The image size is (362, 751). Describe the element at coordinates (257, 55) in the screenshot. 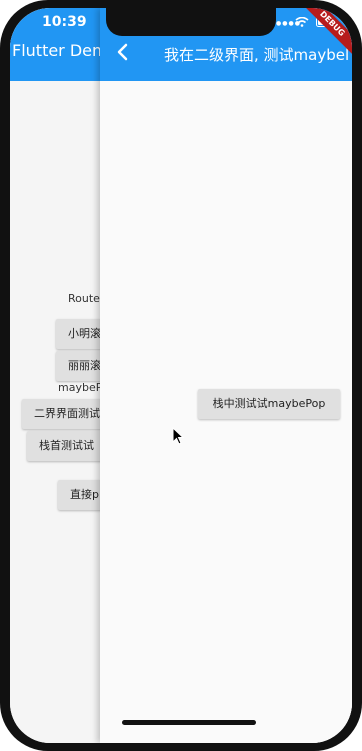

I see `current-app-bar-title: 我在二级界面, 测试maybel` at that location.